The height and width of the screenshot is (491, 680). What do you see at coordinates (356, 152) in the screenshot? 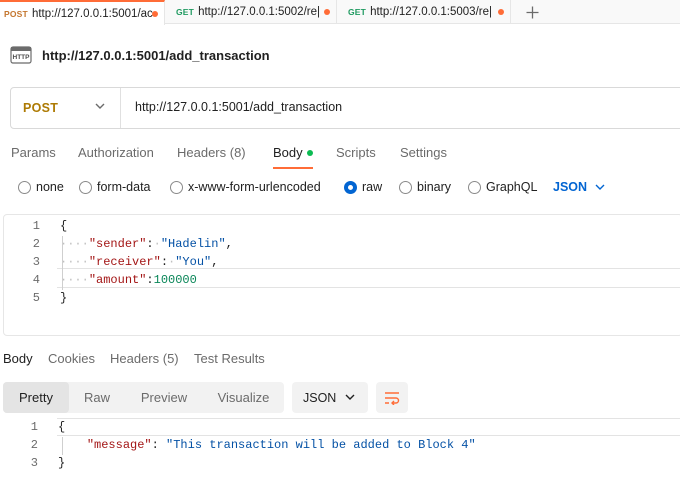
I see `tab-scripts: Scripts` at bounding box center [356, 152].